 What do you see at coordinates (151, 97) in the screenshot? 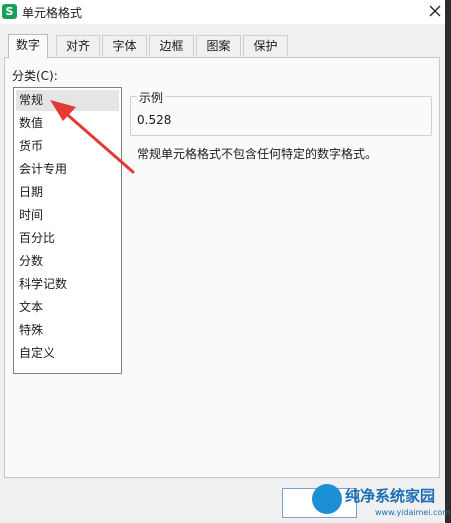
I see `sample-label: 示例` at bounding box center [151, 97].